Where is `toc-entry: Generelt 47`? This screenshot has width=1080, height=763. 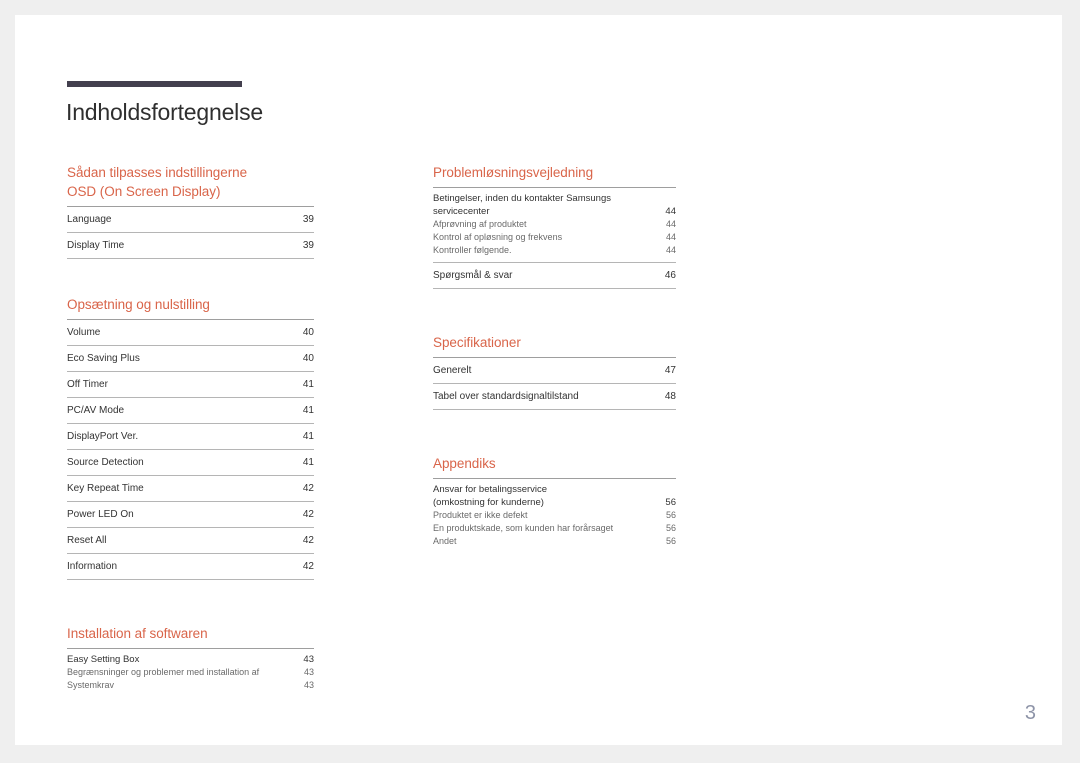
toc-entry: Generelt 47 is located at coordinates (554, 371).